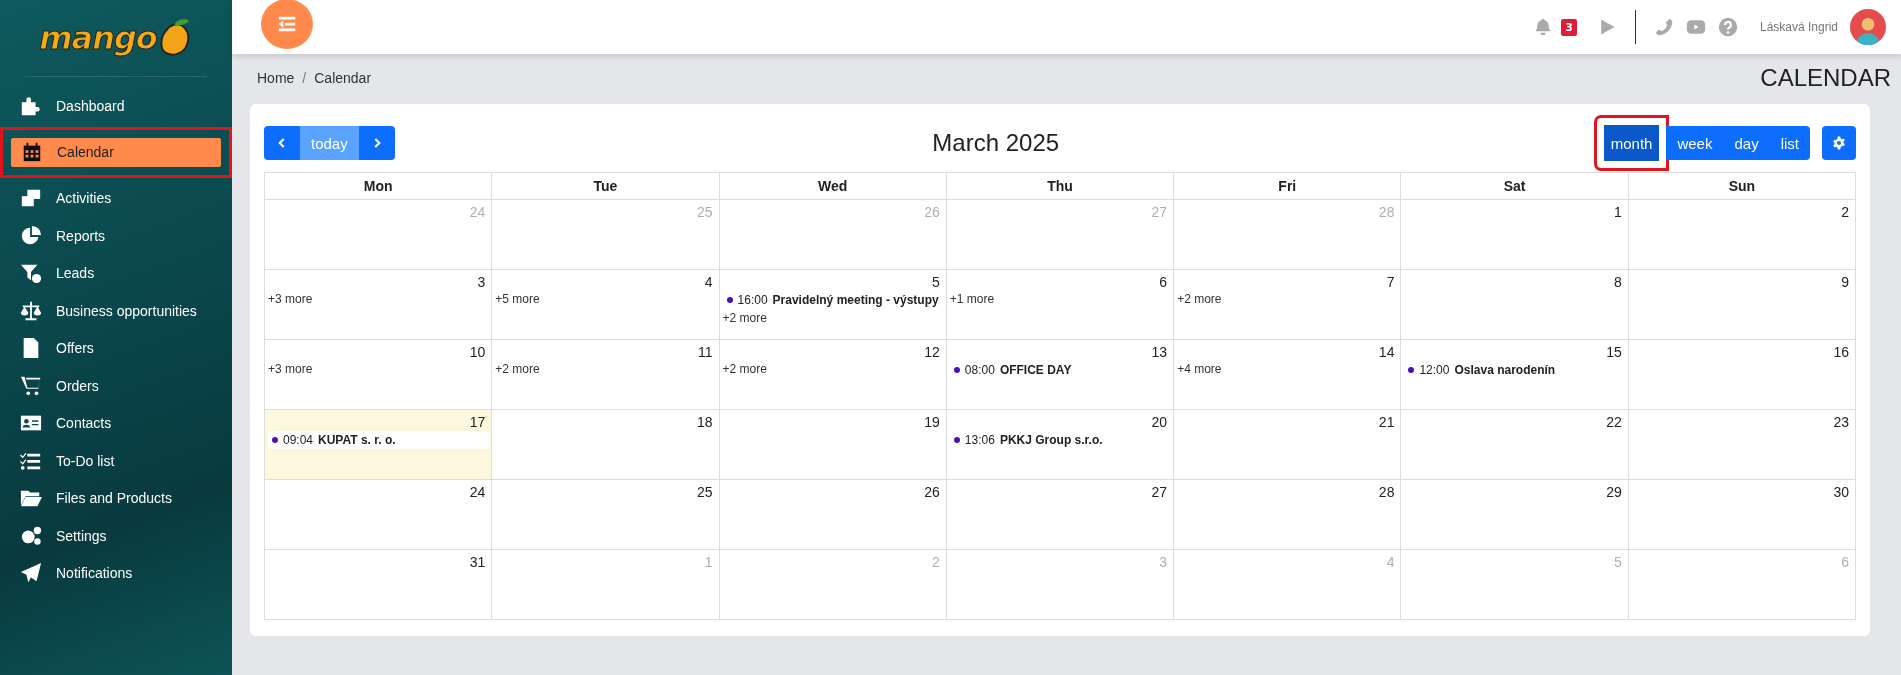 Image resolution: width=1901 pixels, height=675 pixels. I want to click on event-title: OFFICE DAY, so click(1035, 370).